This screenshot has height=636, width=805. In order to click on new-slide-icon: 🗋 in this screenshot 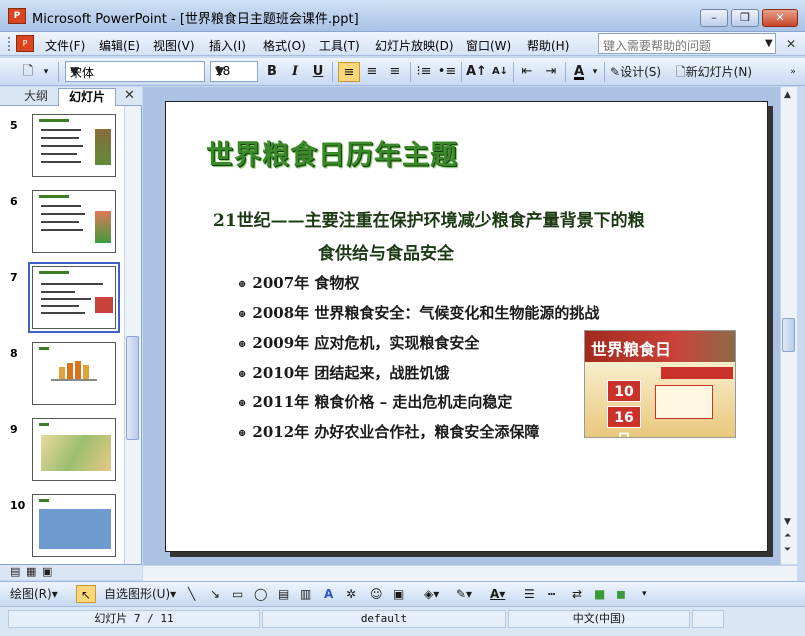, I will do `click(681, 72)`.